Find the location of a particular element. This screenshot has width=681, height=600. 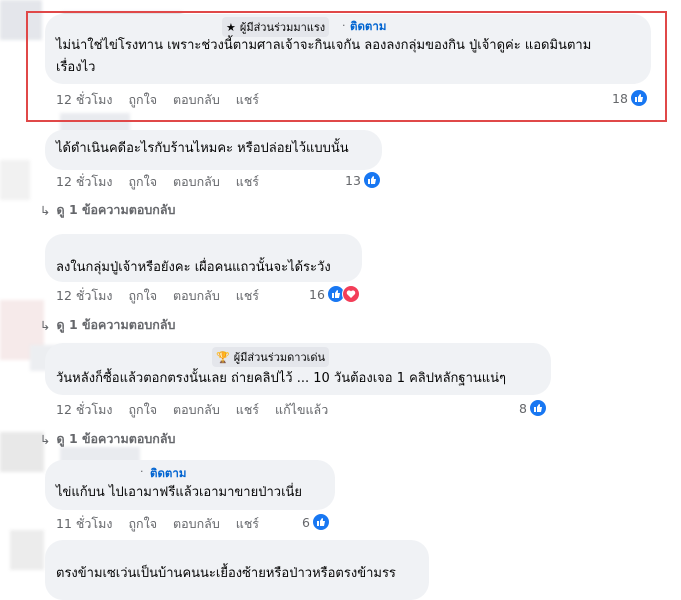

reaction-number: 8 is located at coordinates (523, 408).